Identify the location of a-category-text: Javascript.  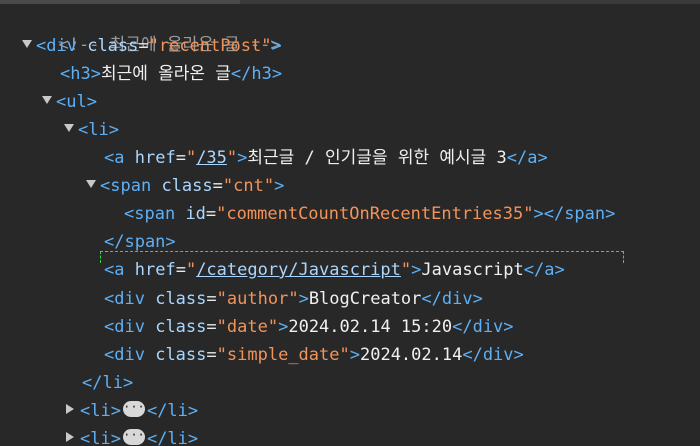
(472, 270).